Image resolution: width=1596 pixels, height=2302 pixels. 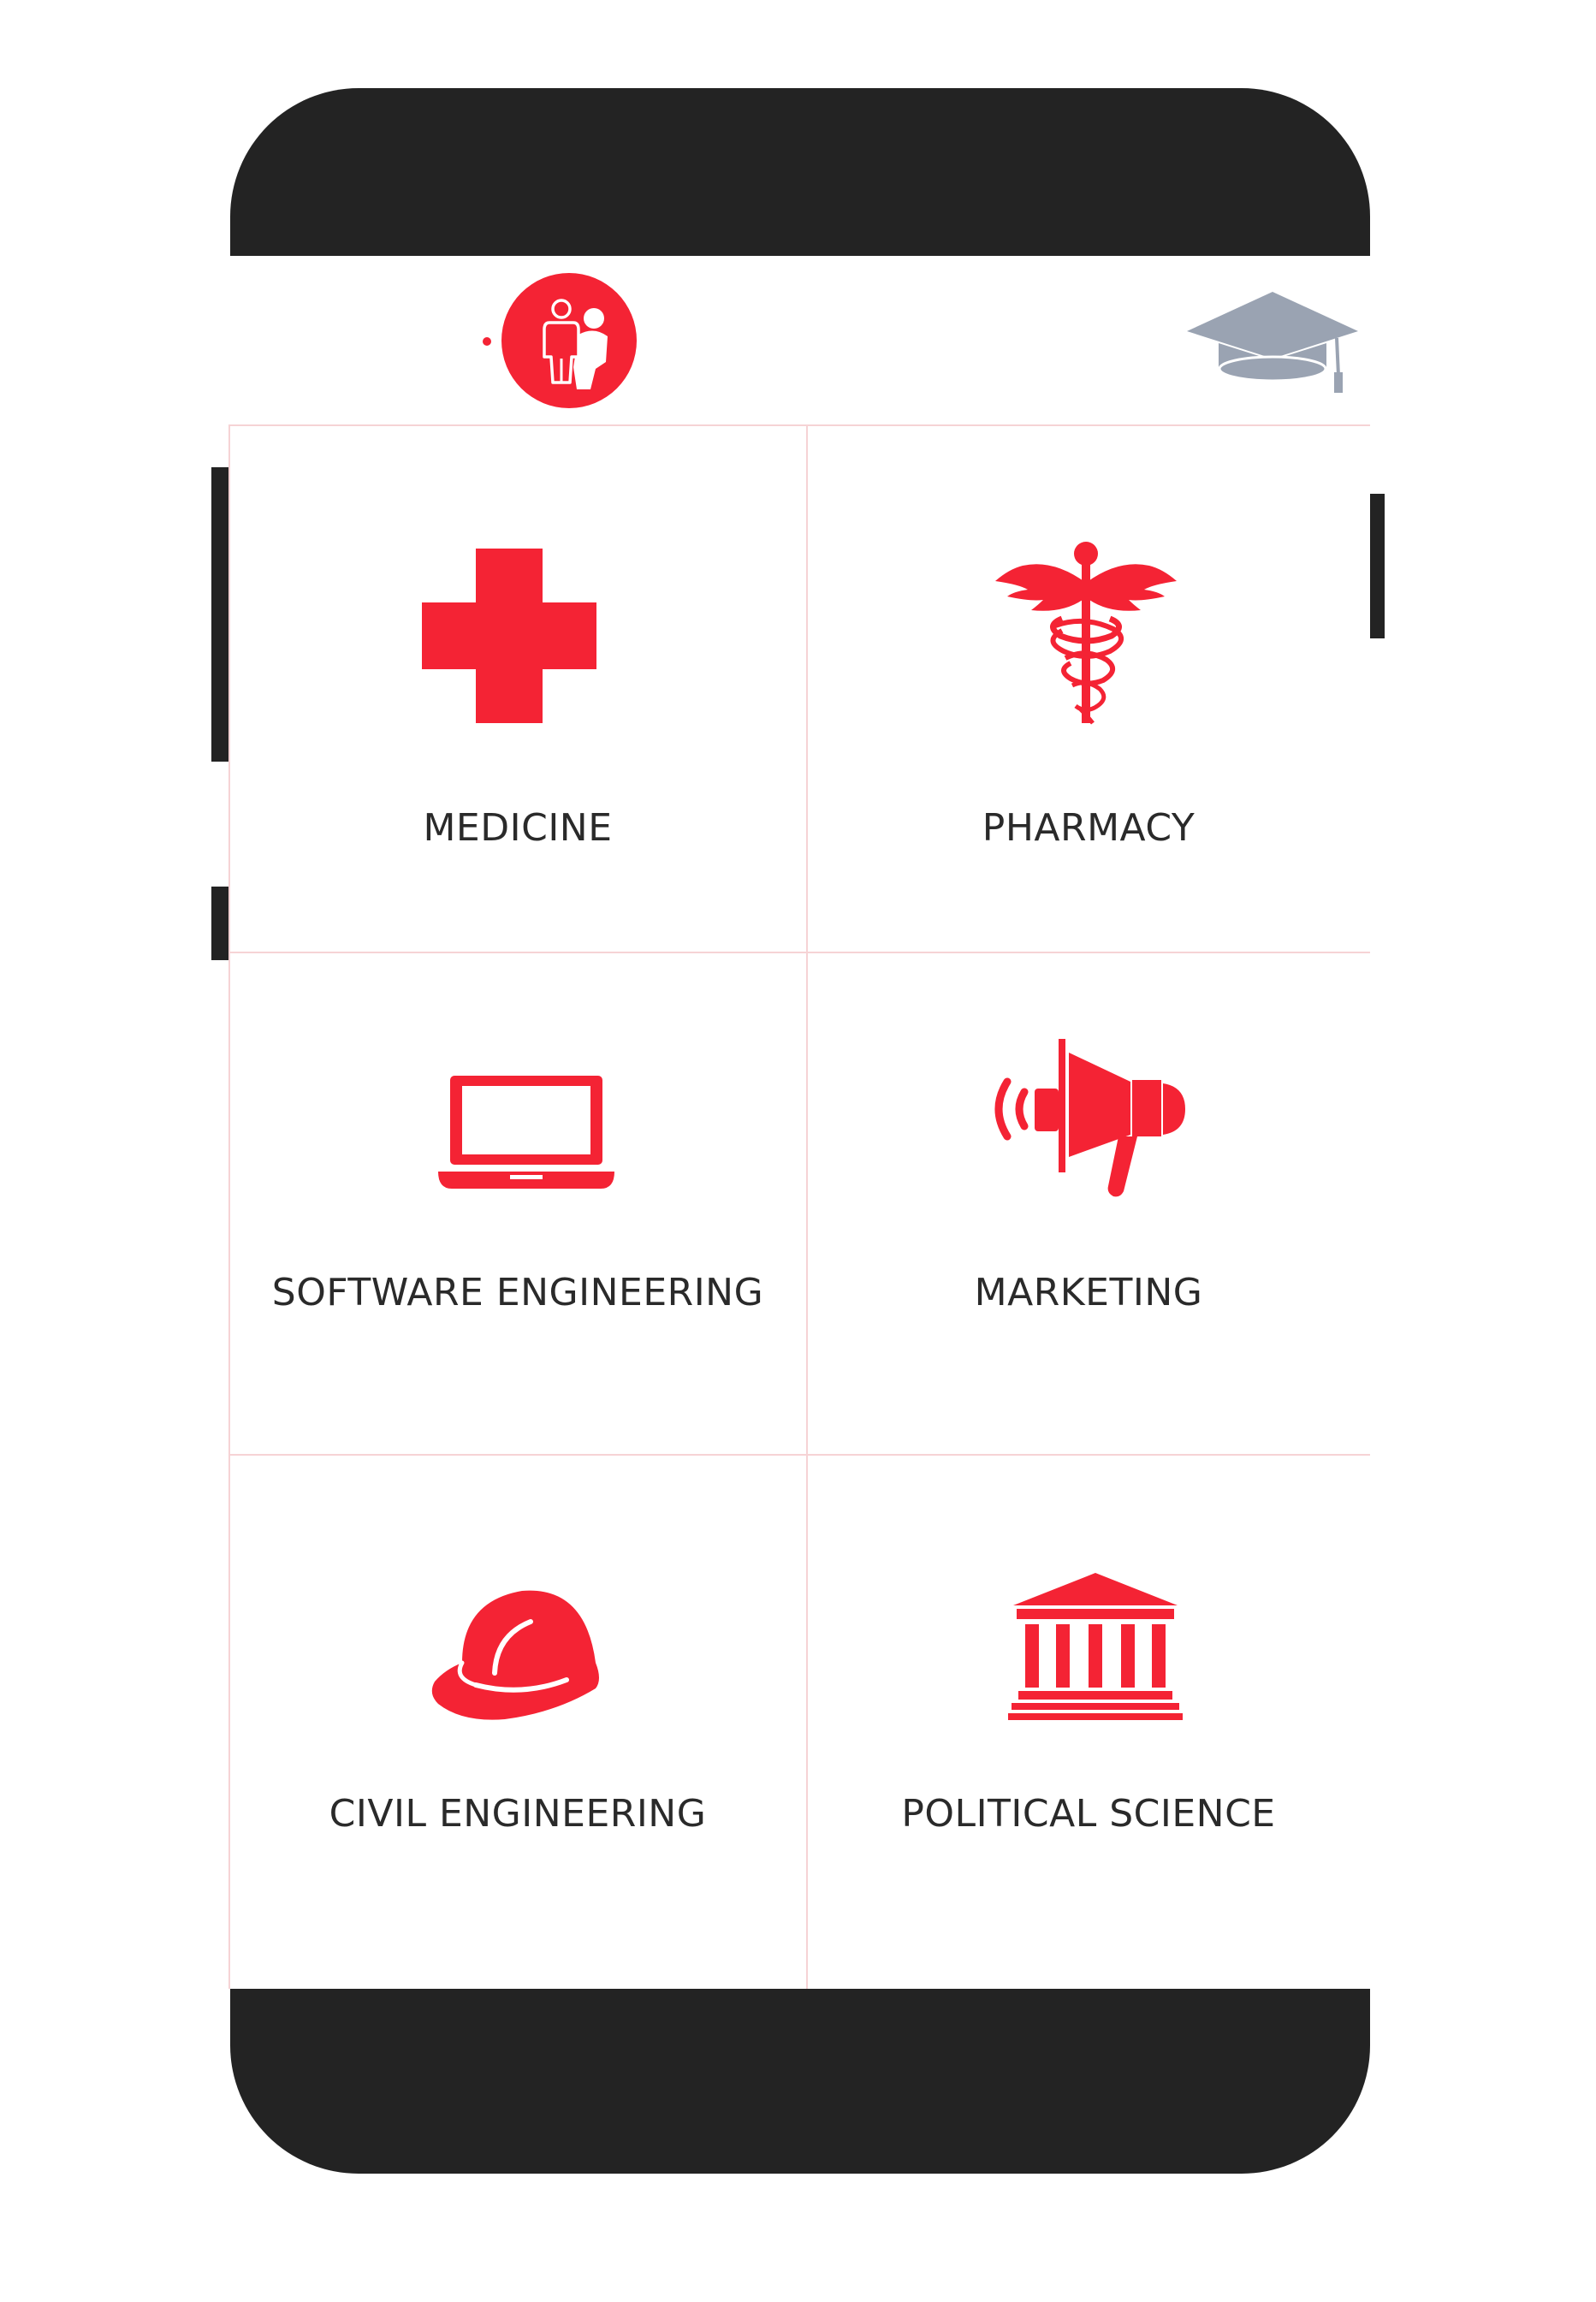 What do you see at coordinates (1089, 828) in the screenshot?
I see `course-label: PHARMACY` at bounding box center [1089, 828].